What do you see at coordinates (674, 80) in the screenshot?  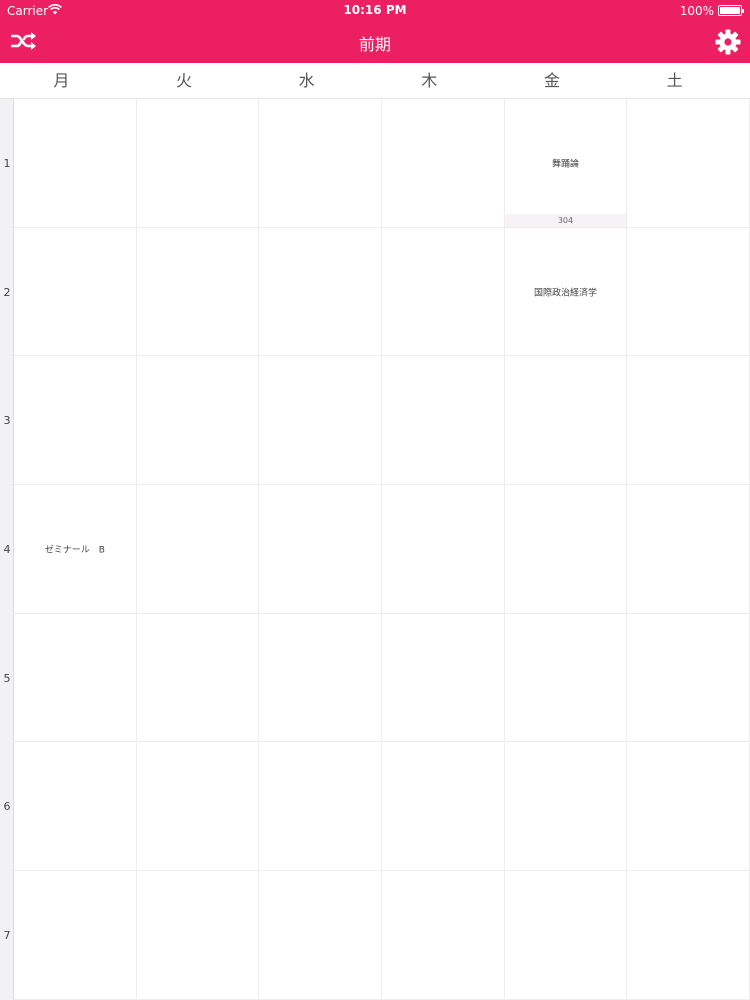 I see `weekday-label: 土` at bounding box center [674, 80].